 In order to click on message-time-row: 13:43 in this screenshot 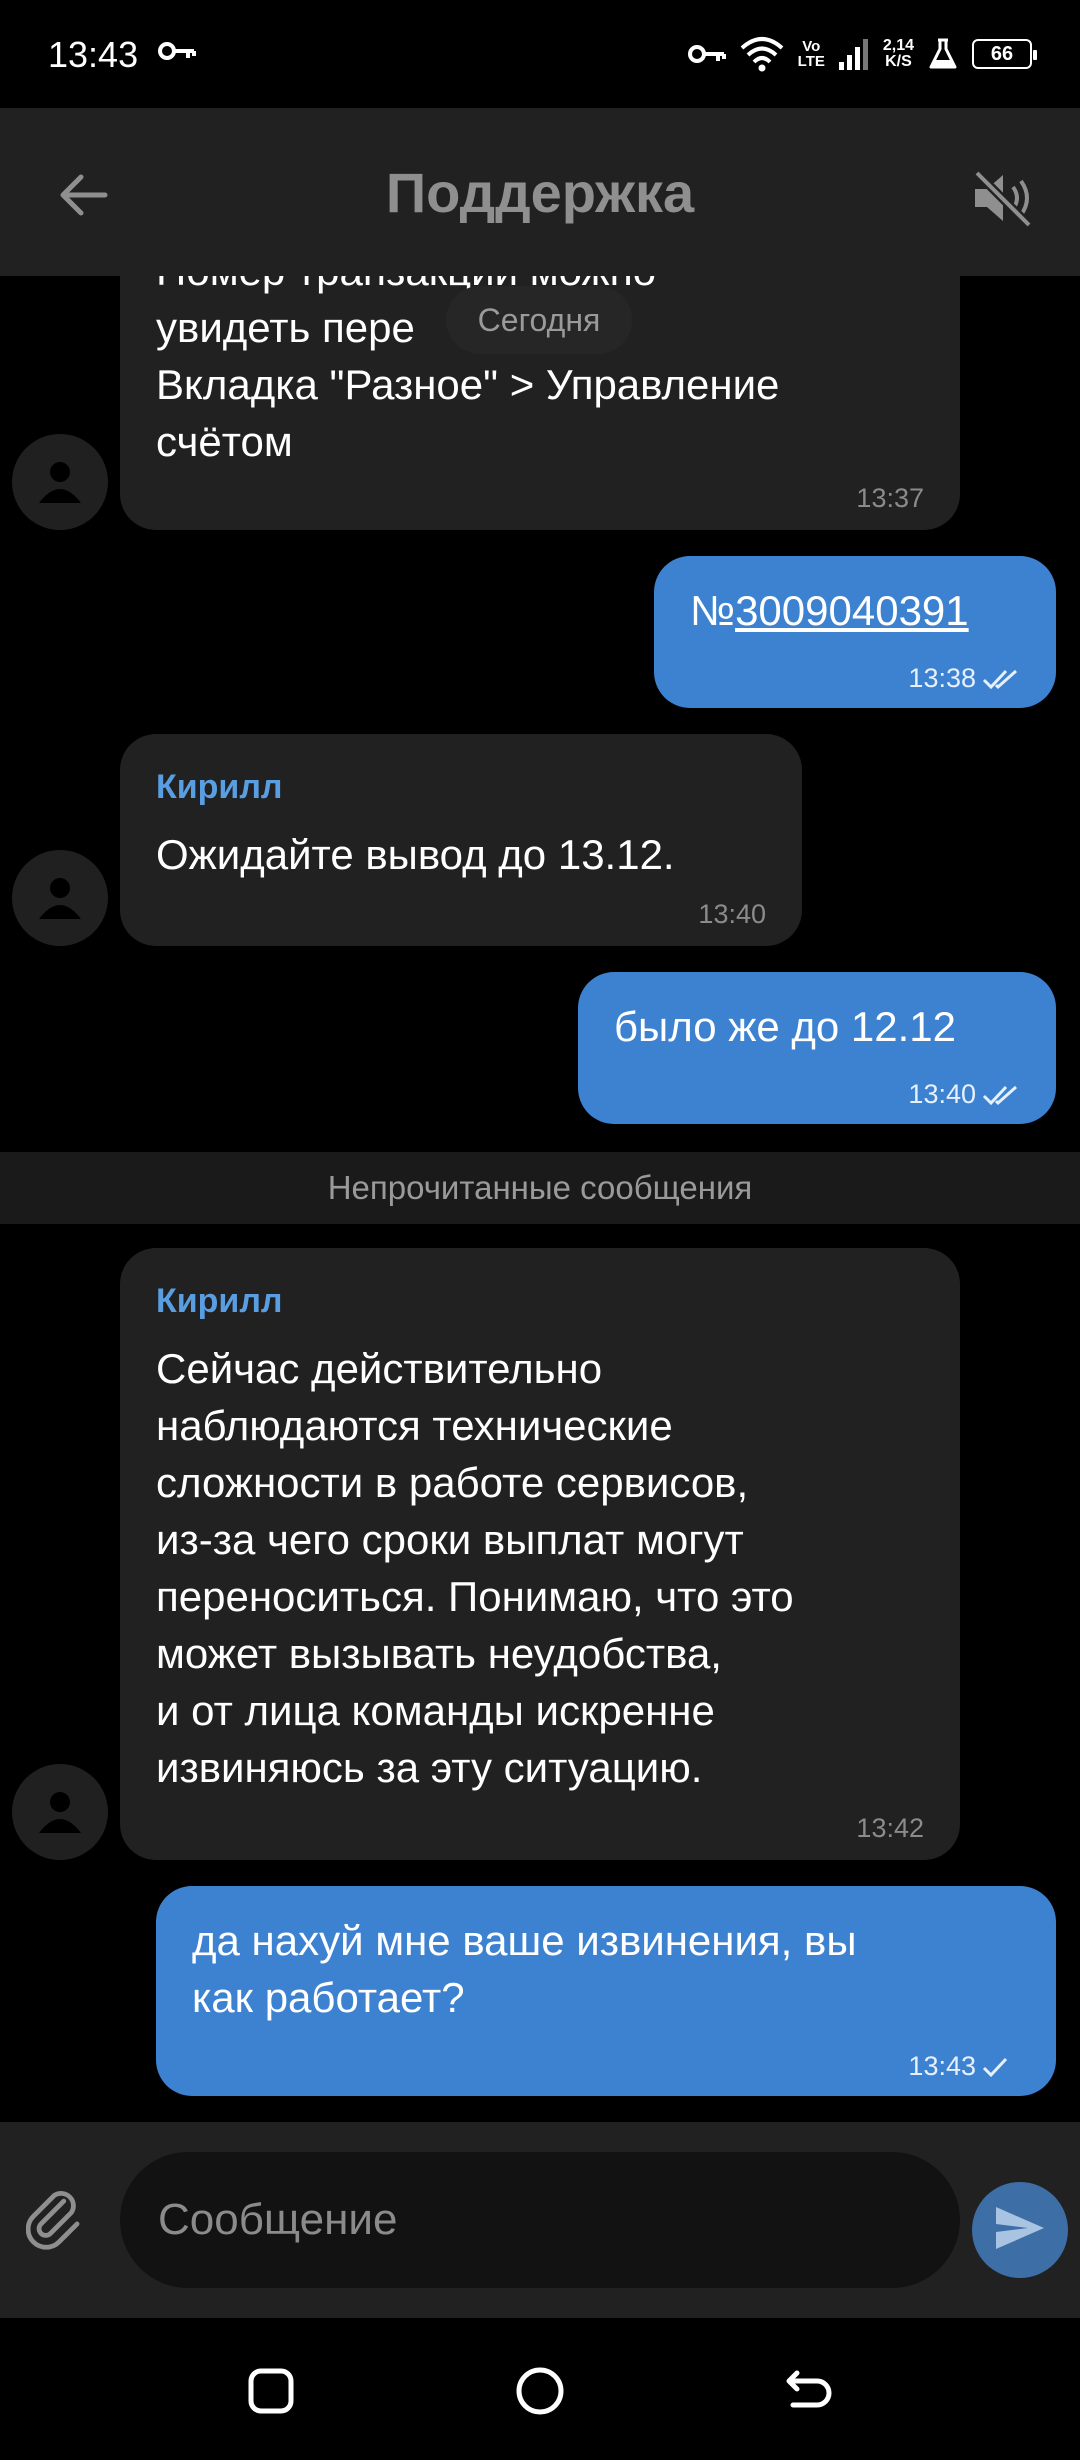, I will do `click(959, 2066)`.